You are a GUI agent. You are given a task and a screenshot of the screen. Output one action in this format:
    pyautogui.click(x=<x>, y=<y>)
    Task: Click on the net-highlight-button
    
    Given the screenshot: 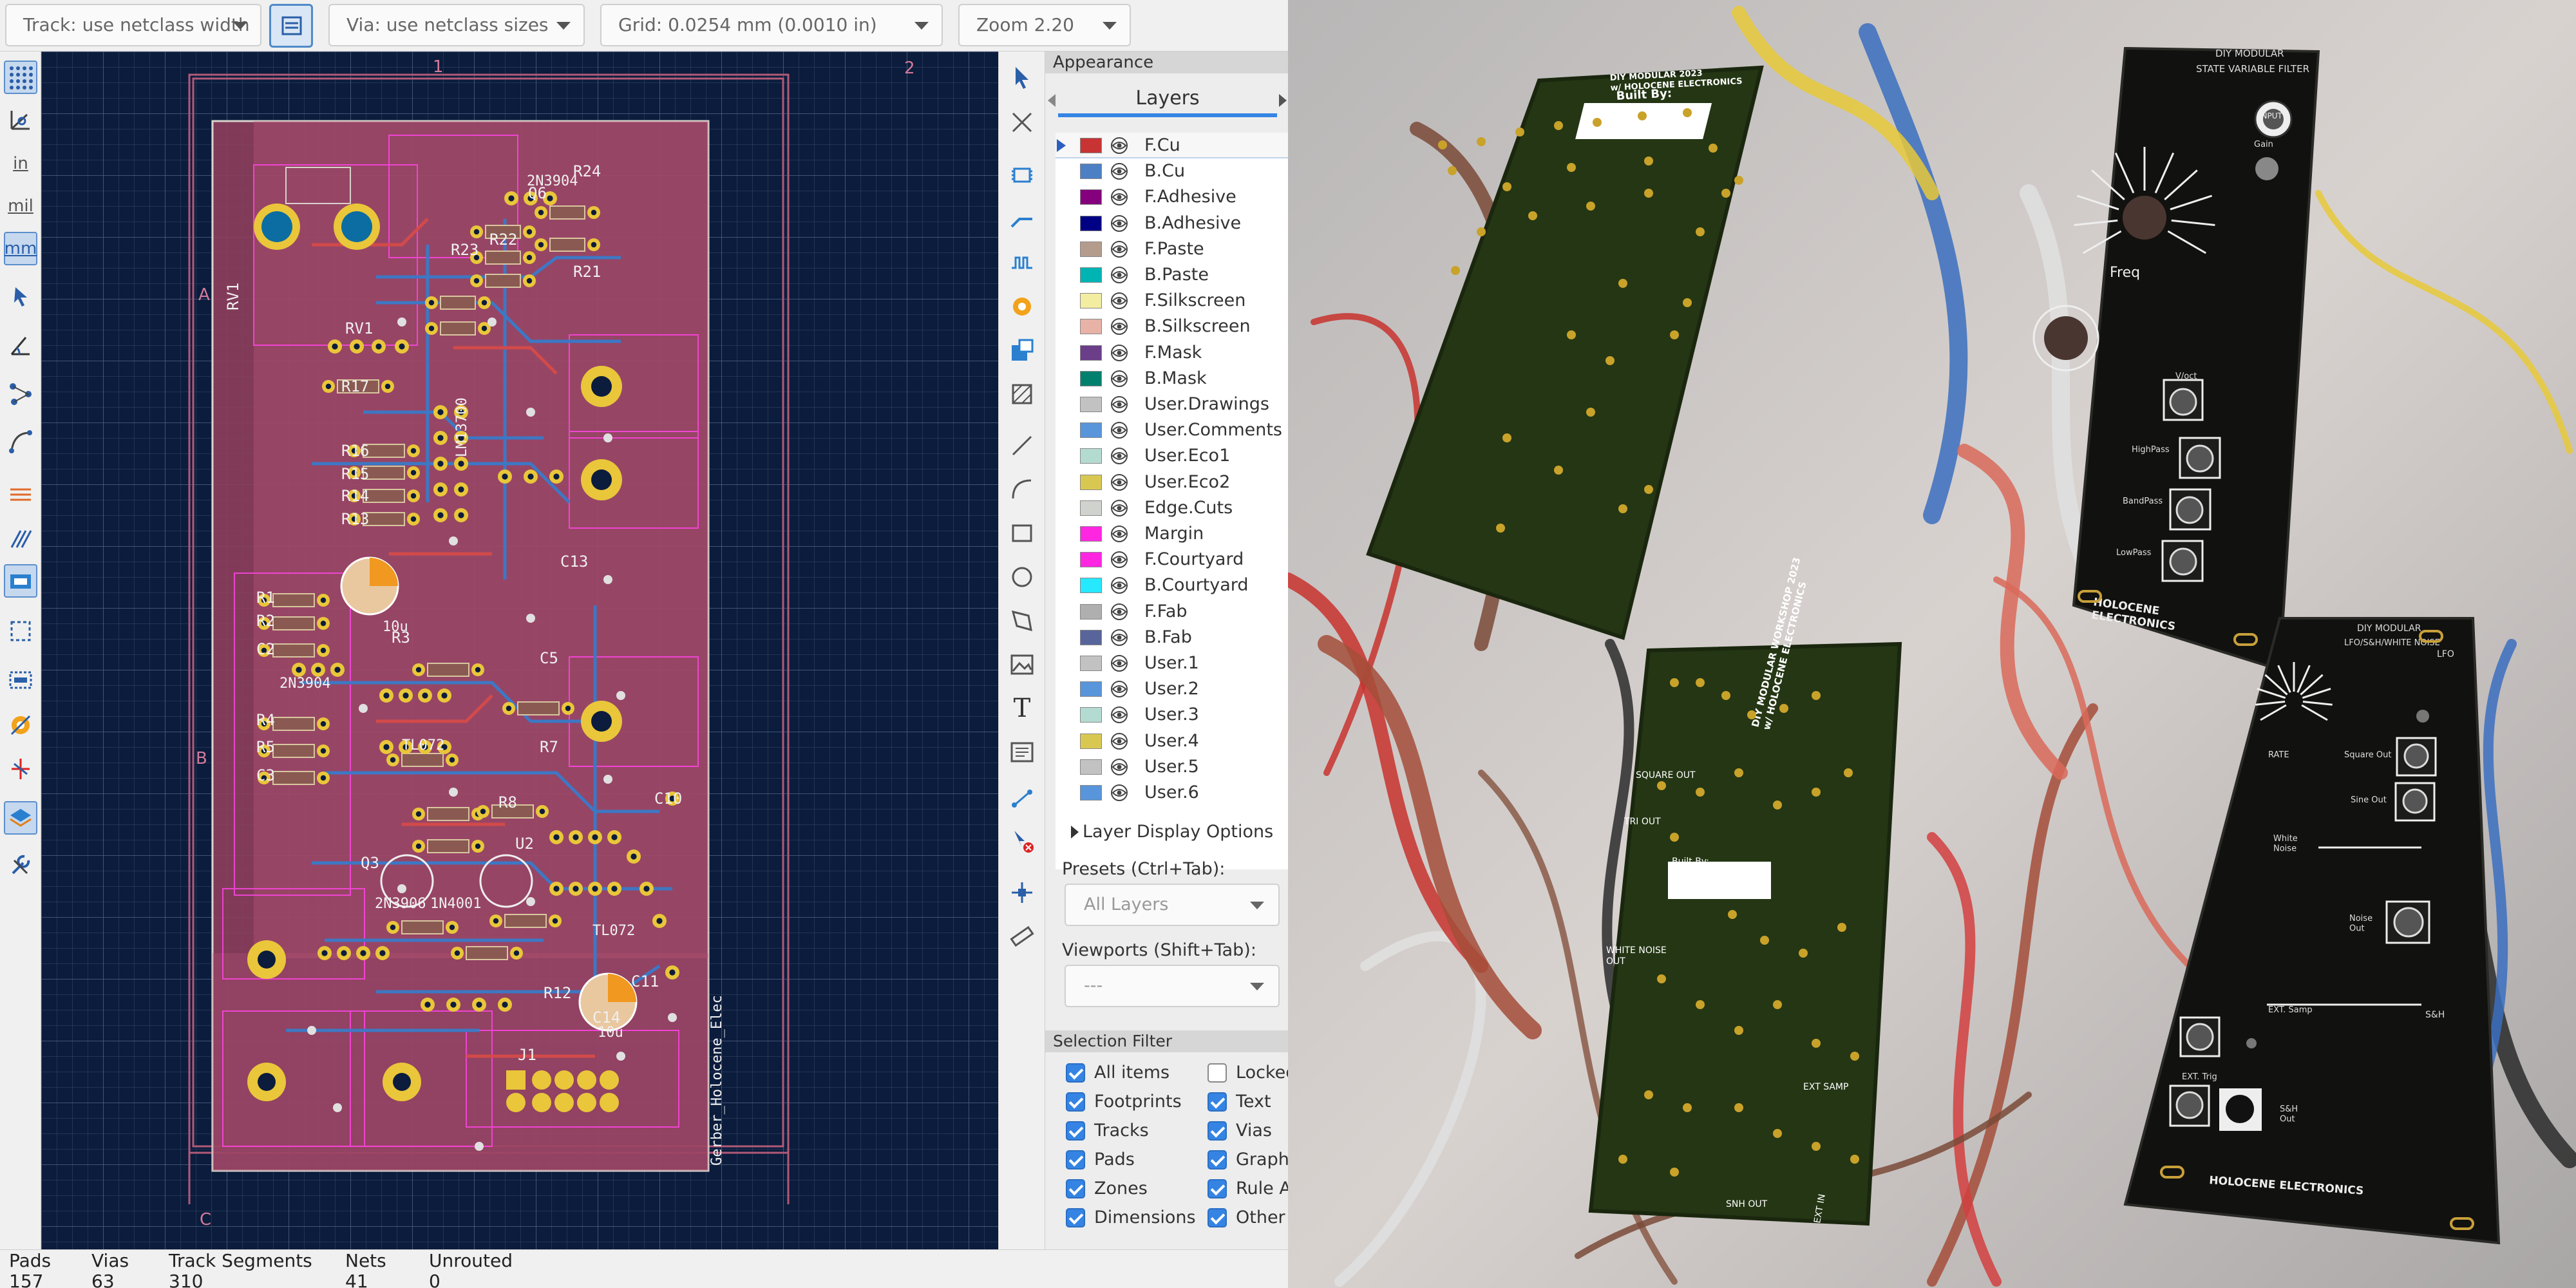 What is the action you would take?
    pyautogui.click(x=20, y=494)
    